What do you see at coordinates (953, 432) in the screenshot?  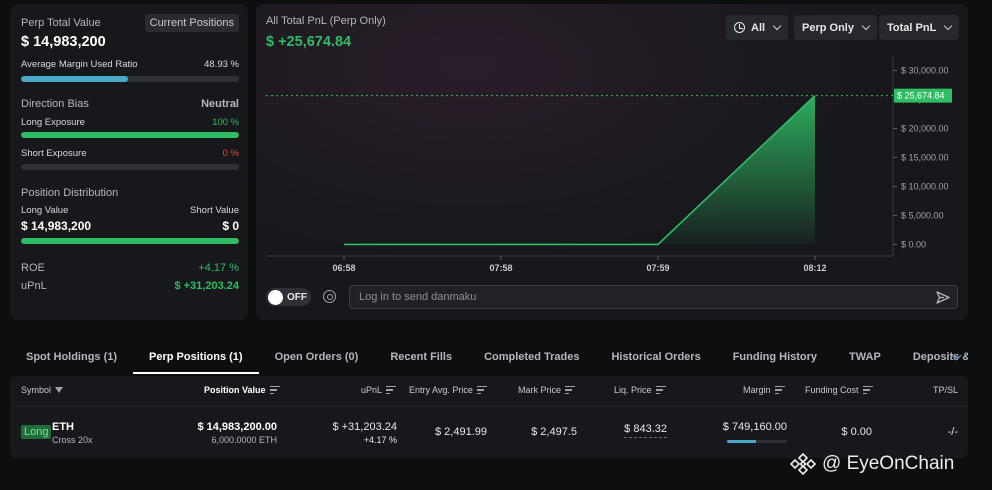 I see `row-tpsl: -/-` at bounding box center [953, 432].